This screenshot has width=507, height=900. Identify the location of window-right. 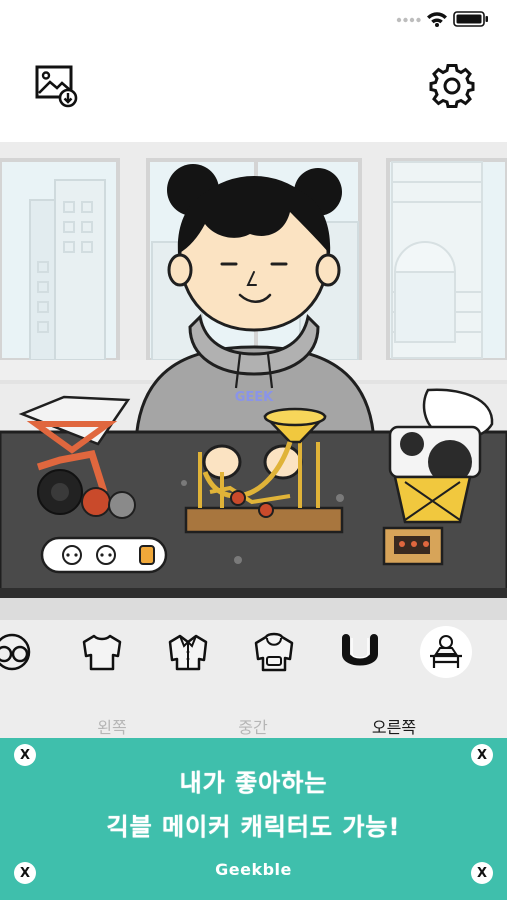
(446, 260).